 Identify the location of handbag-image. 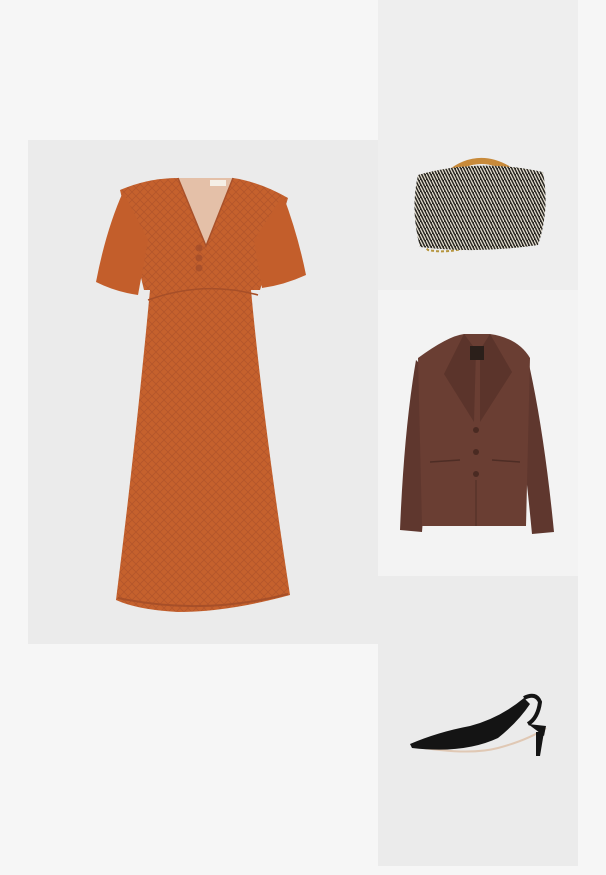
(480, 205).